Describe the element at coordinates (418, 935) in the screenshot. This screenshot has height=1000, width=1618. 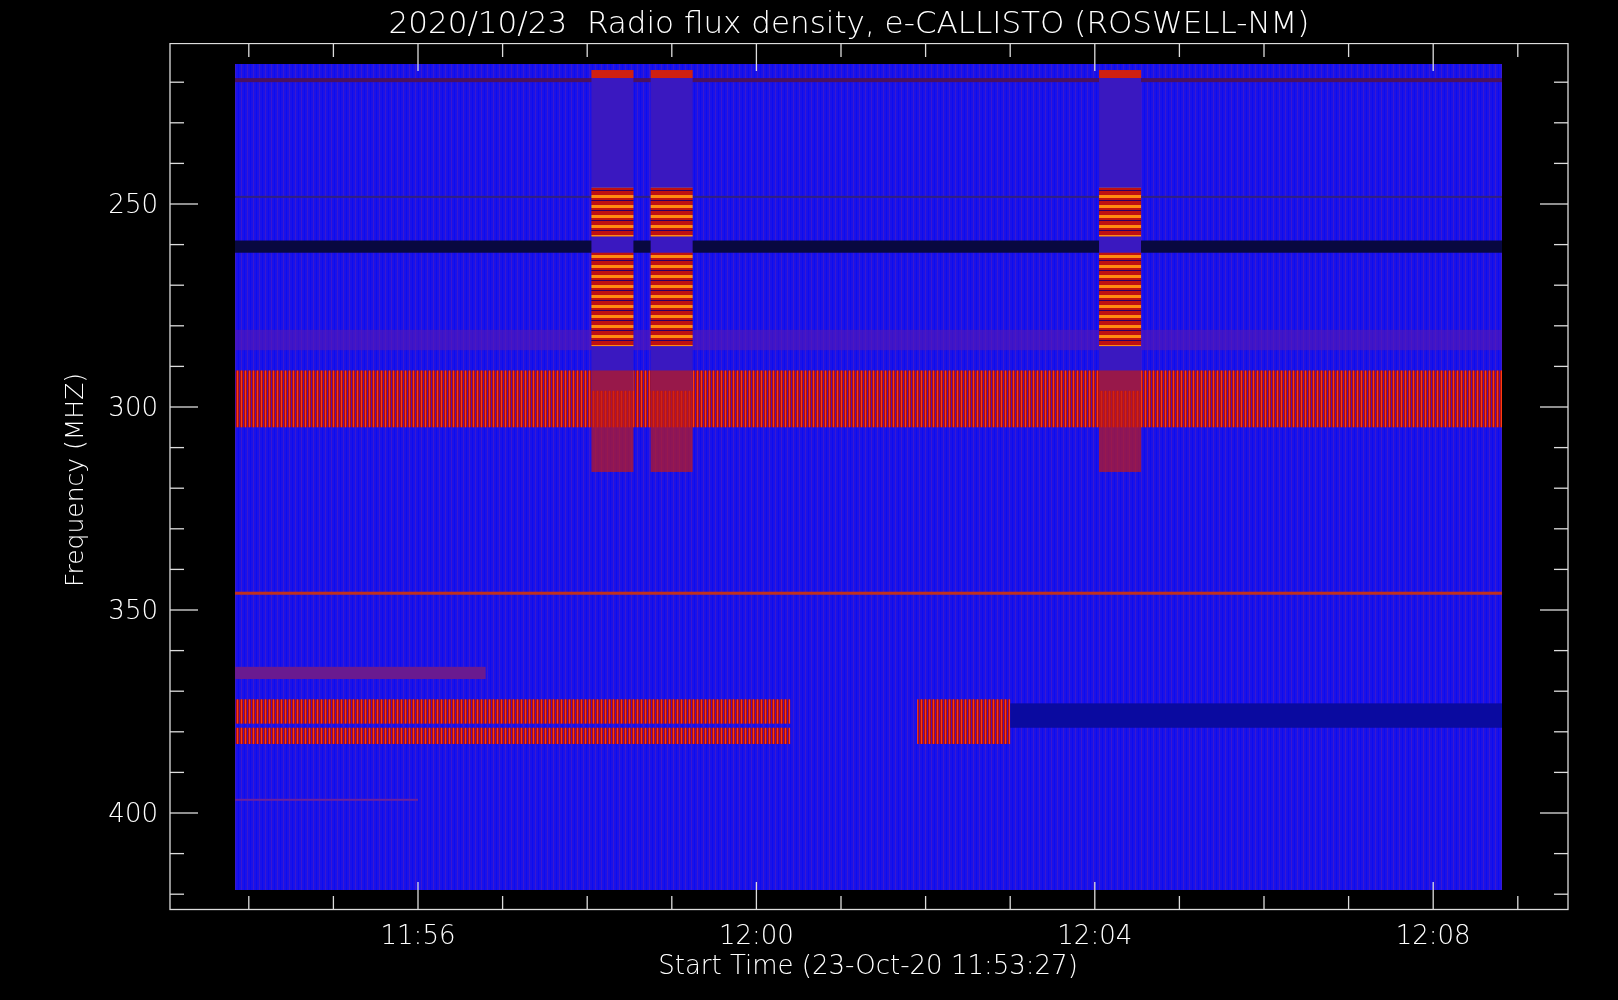
I see `x-tick-label: 11:56` at that location.